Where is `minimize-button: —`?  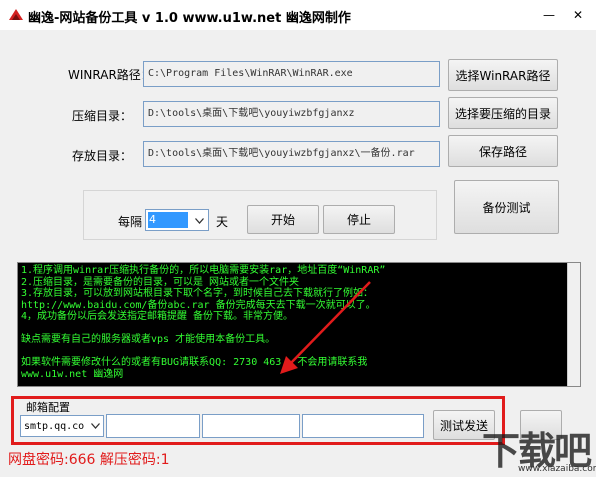
minimize-button: — is located at coordinates (549, 15).